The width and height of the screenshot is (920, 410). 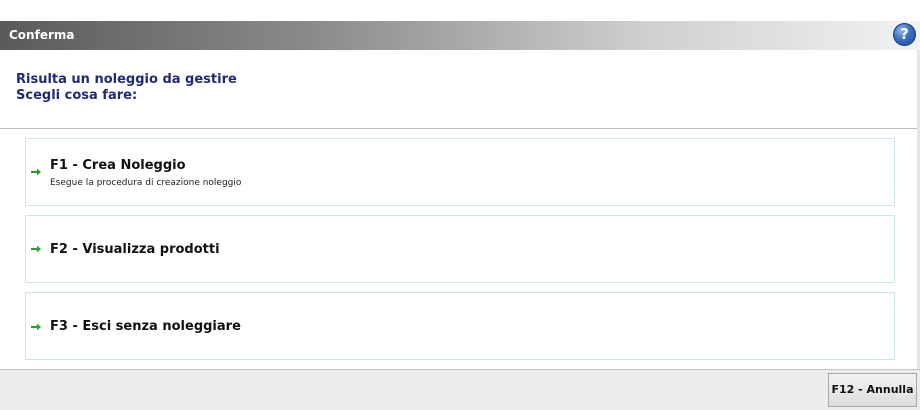 I want to click on message-line-2: Scegli cosa fare:, so click(x=77, y=95).